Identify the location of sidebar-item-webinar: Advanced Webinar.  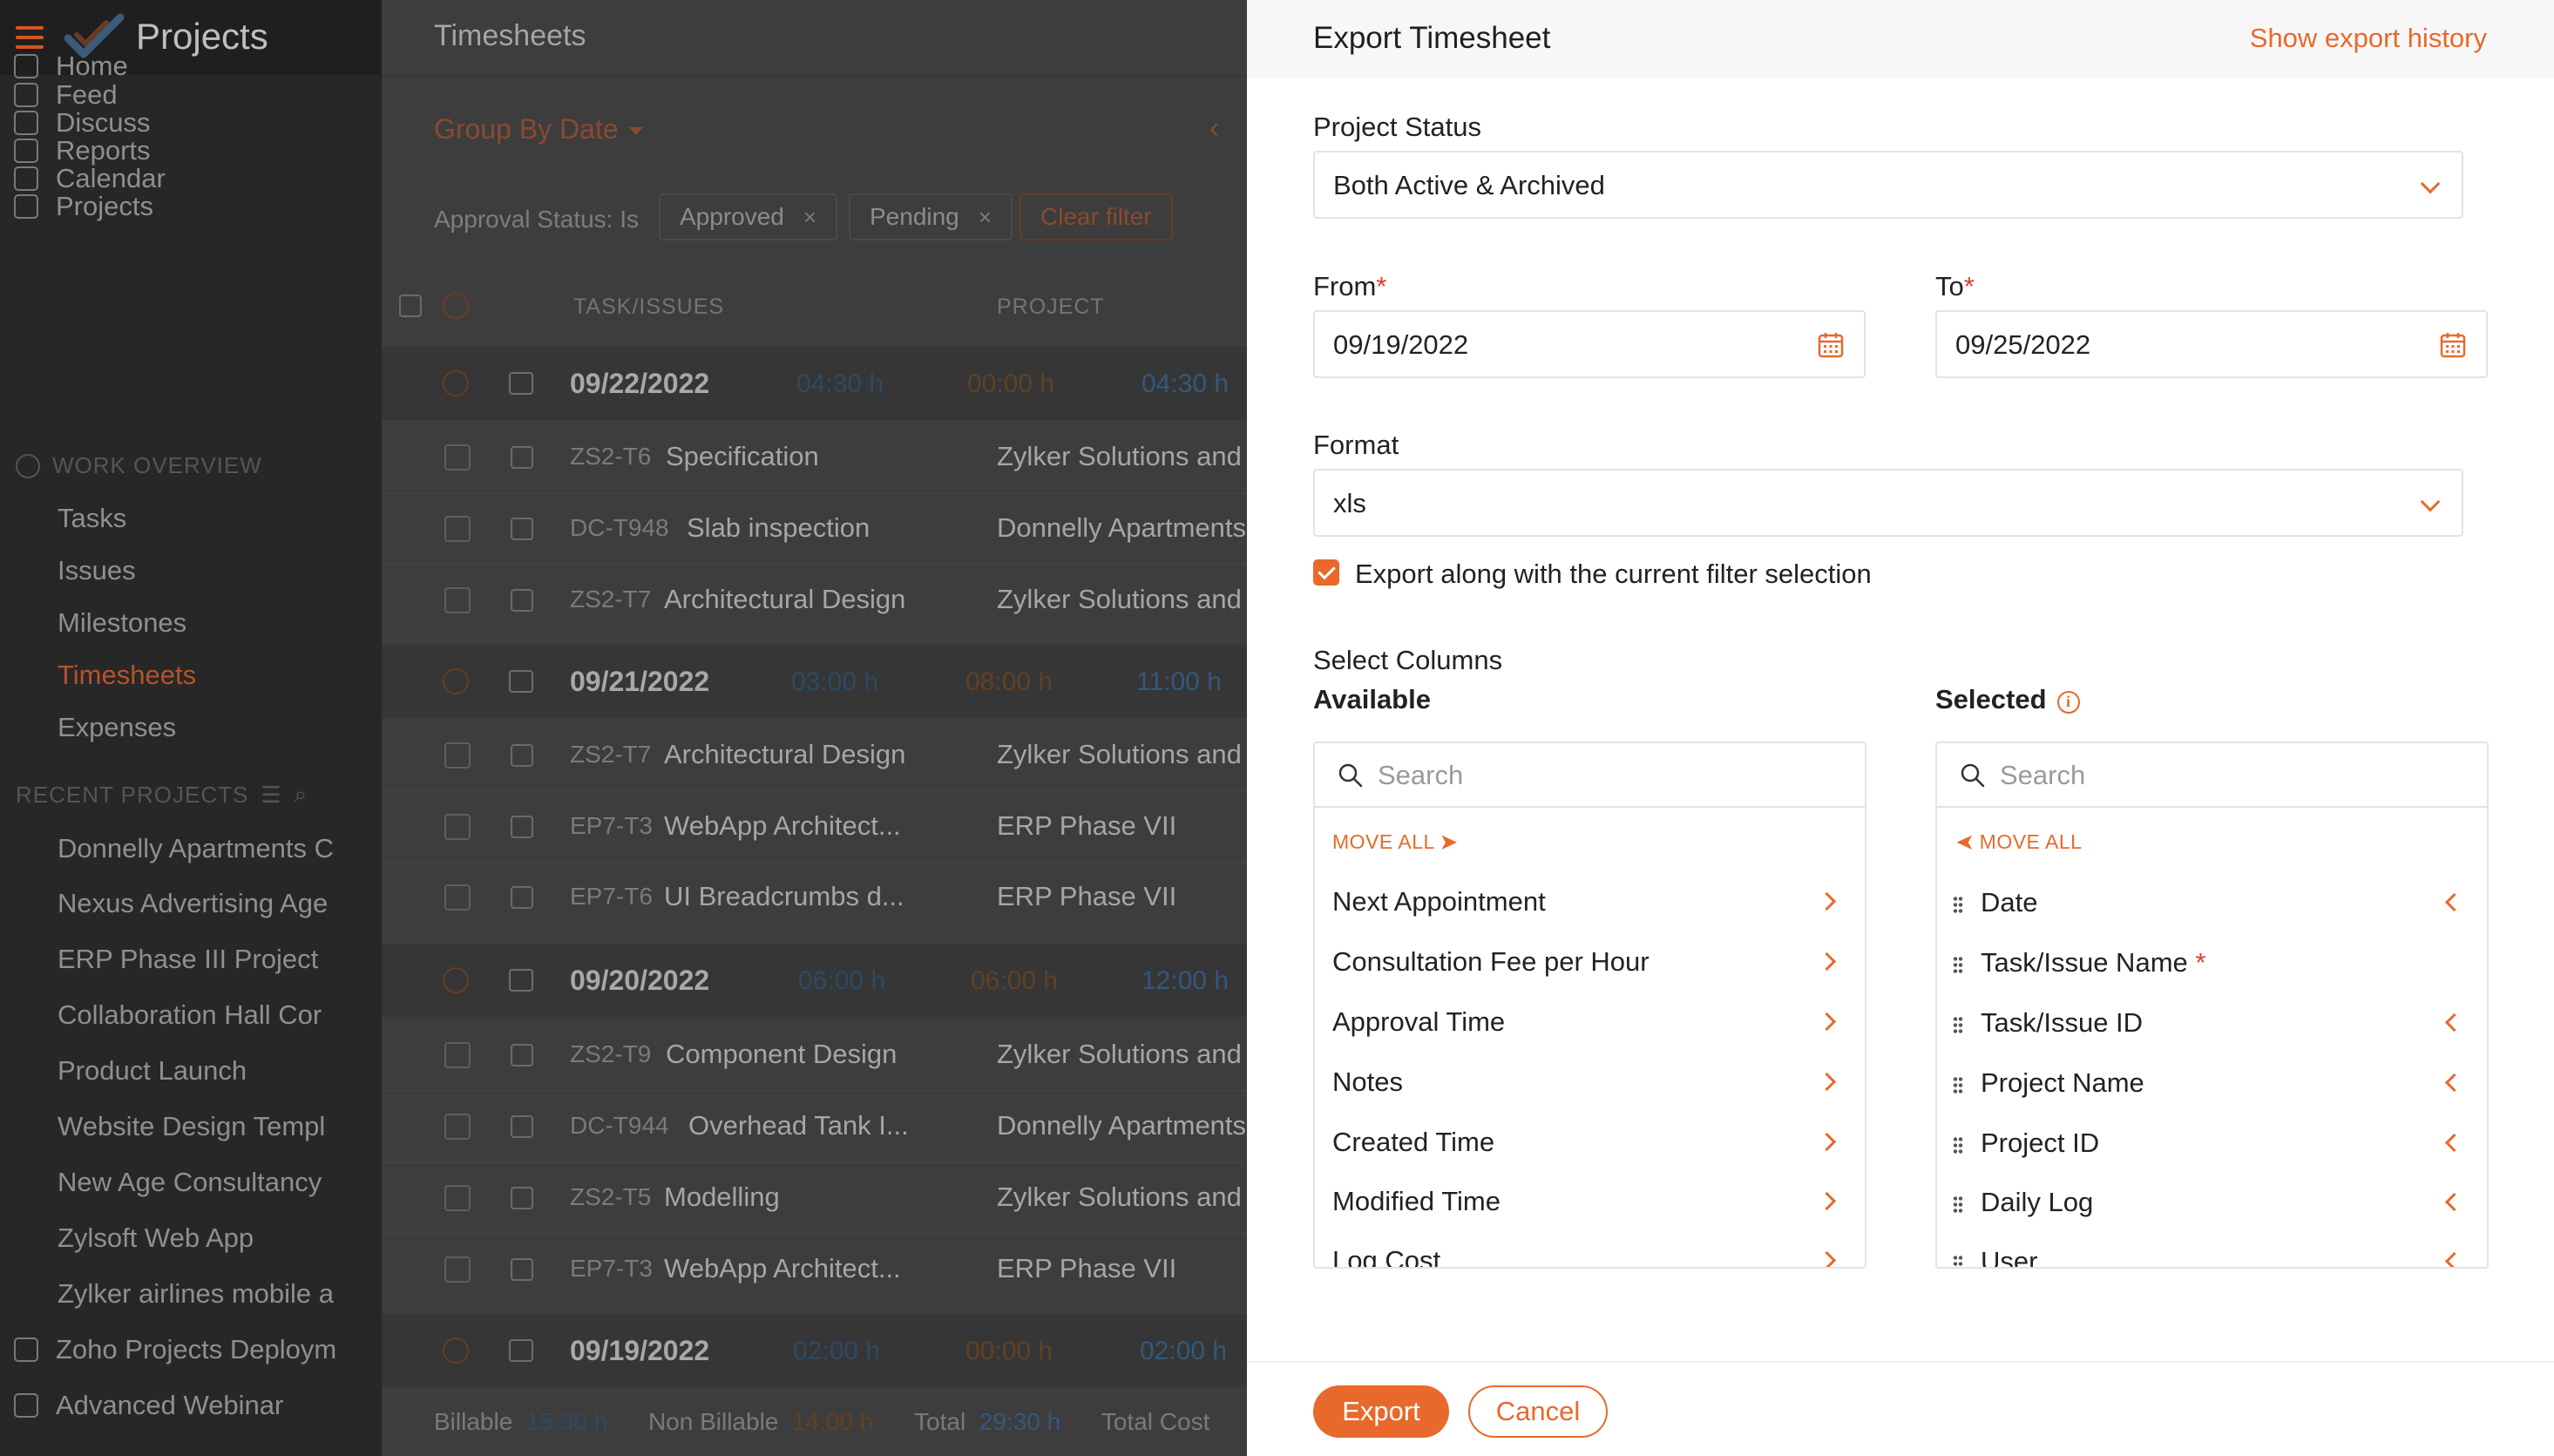
(148, 1405).